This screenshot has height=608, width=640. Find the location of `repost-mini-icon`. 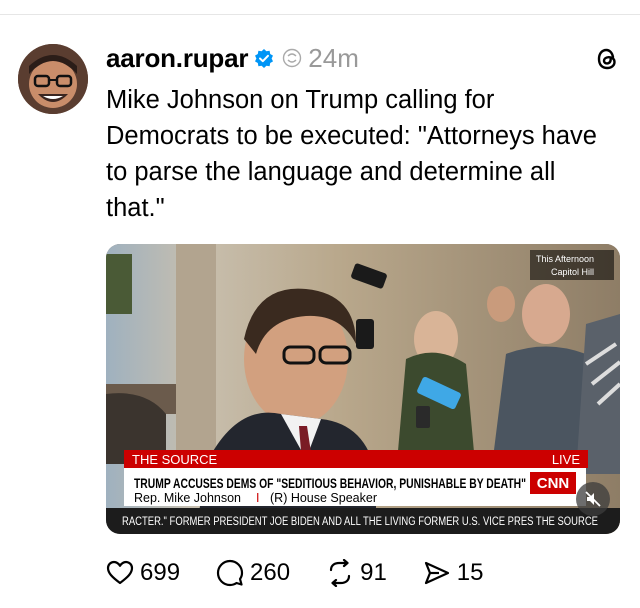

repost-mini-icon is located at coordinates (292, 58).